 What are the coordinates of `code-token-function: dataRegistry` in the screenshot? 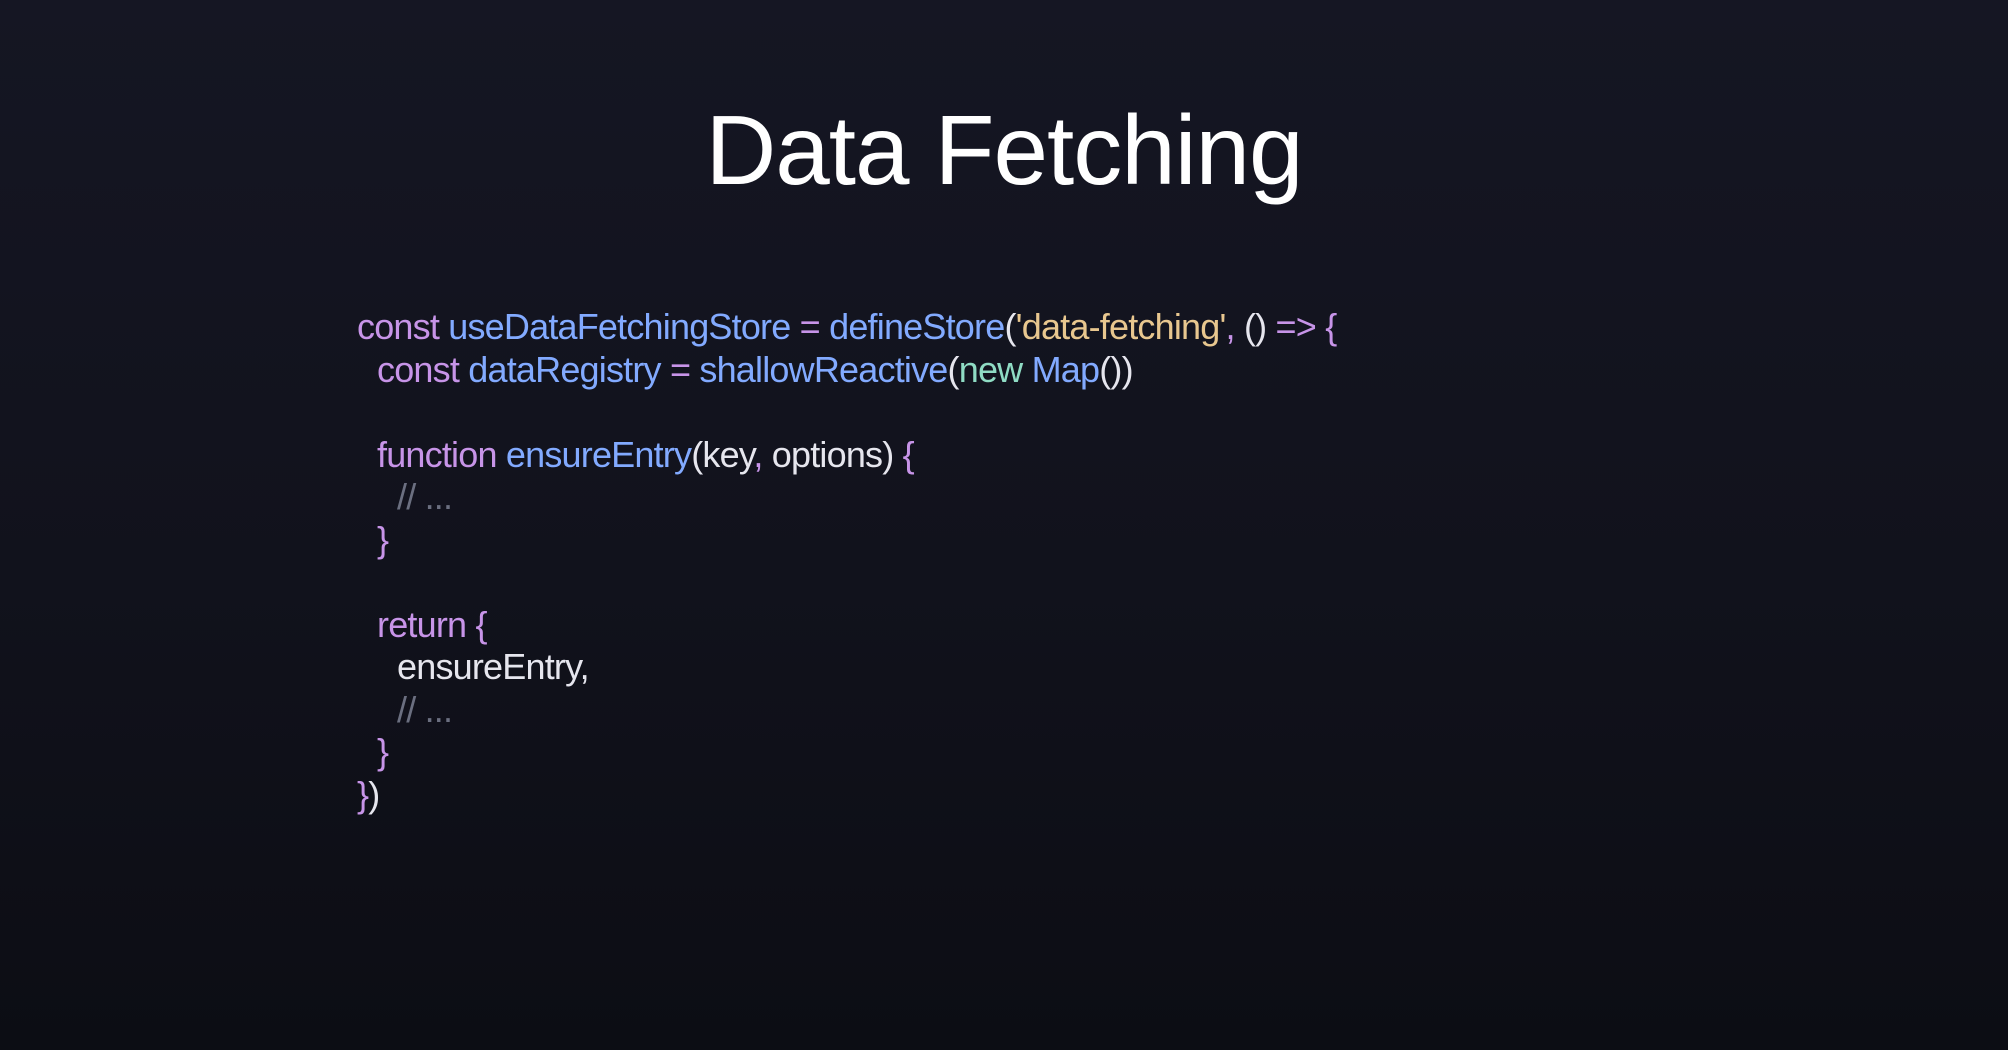 It's located at (564, 369).